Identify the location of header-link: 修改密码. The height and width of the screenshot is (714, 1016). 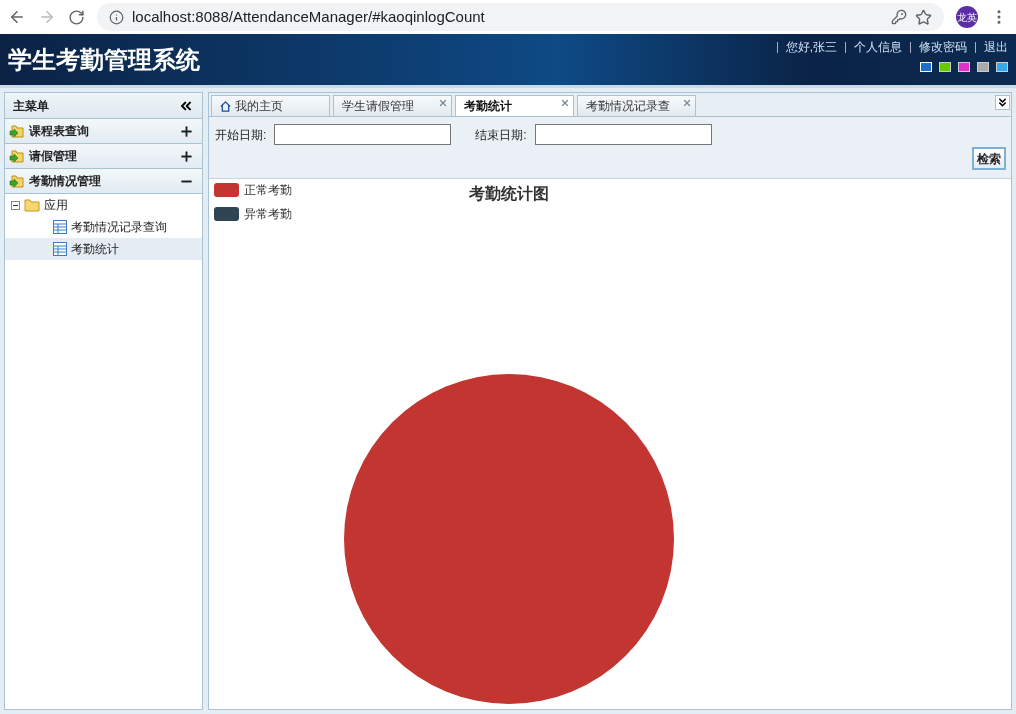
(943, 47).